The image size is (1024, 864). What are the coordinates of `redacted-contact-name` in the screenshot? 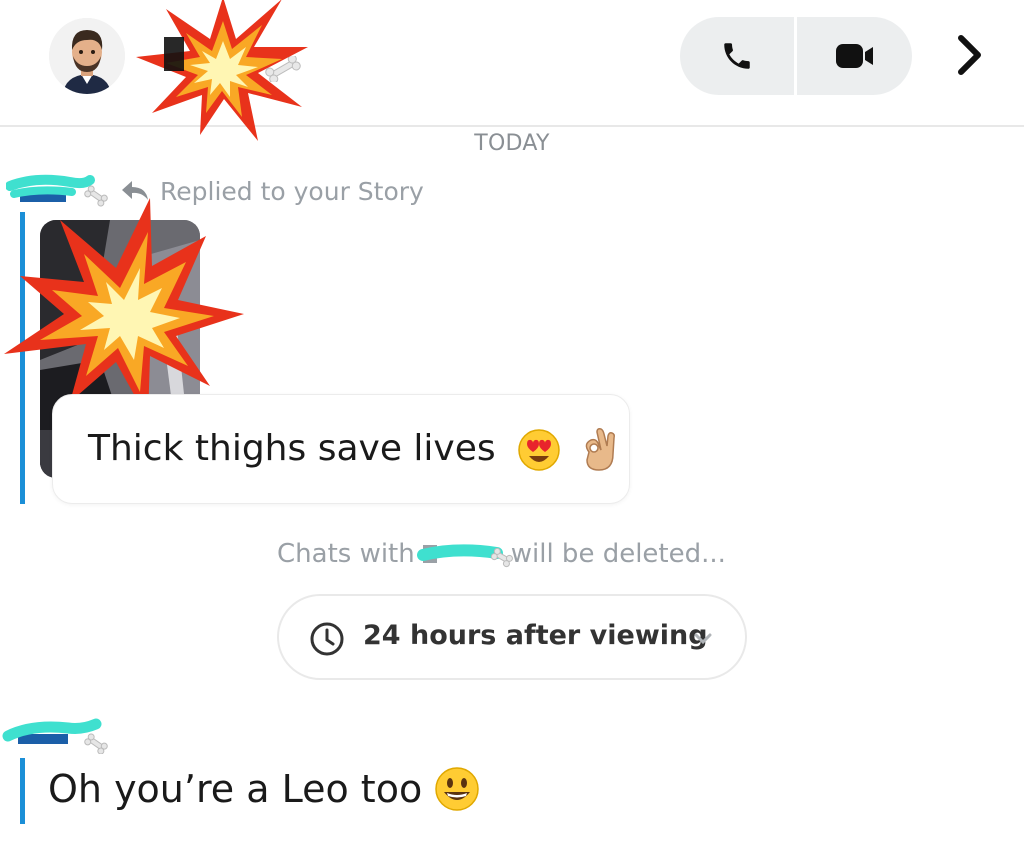 It's located at (464, 554).